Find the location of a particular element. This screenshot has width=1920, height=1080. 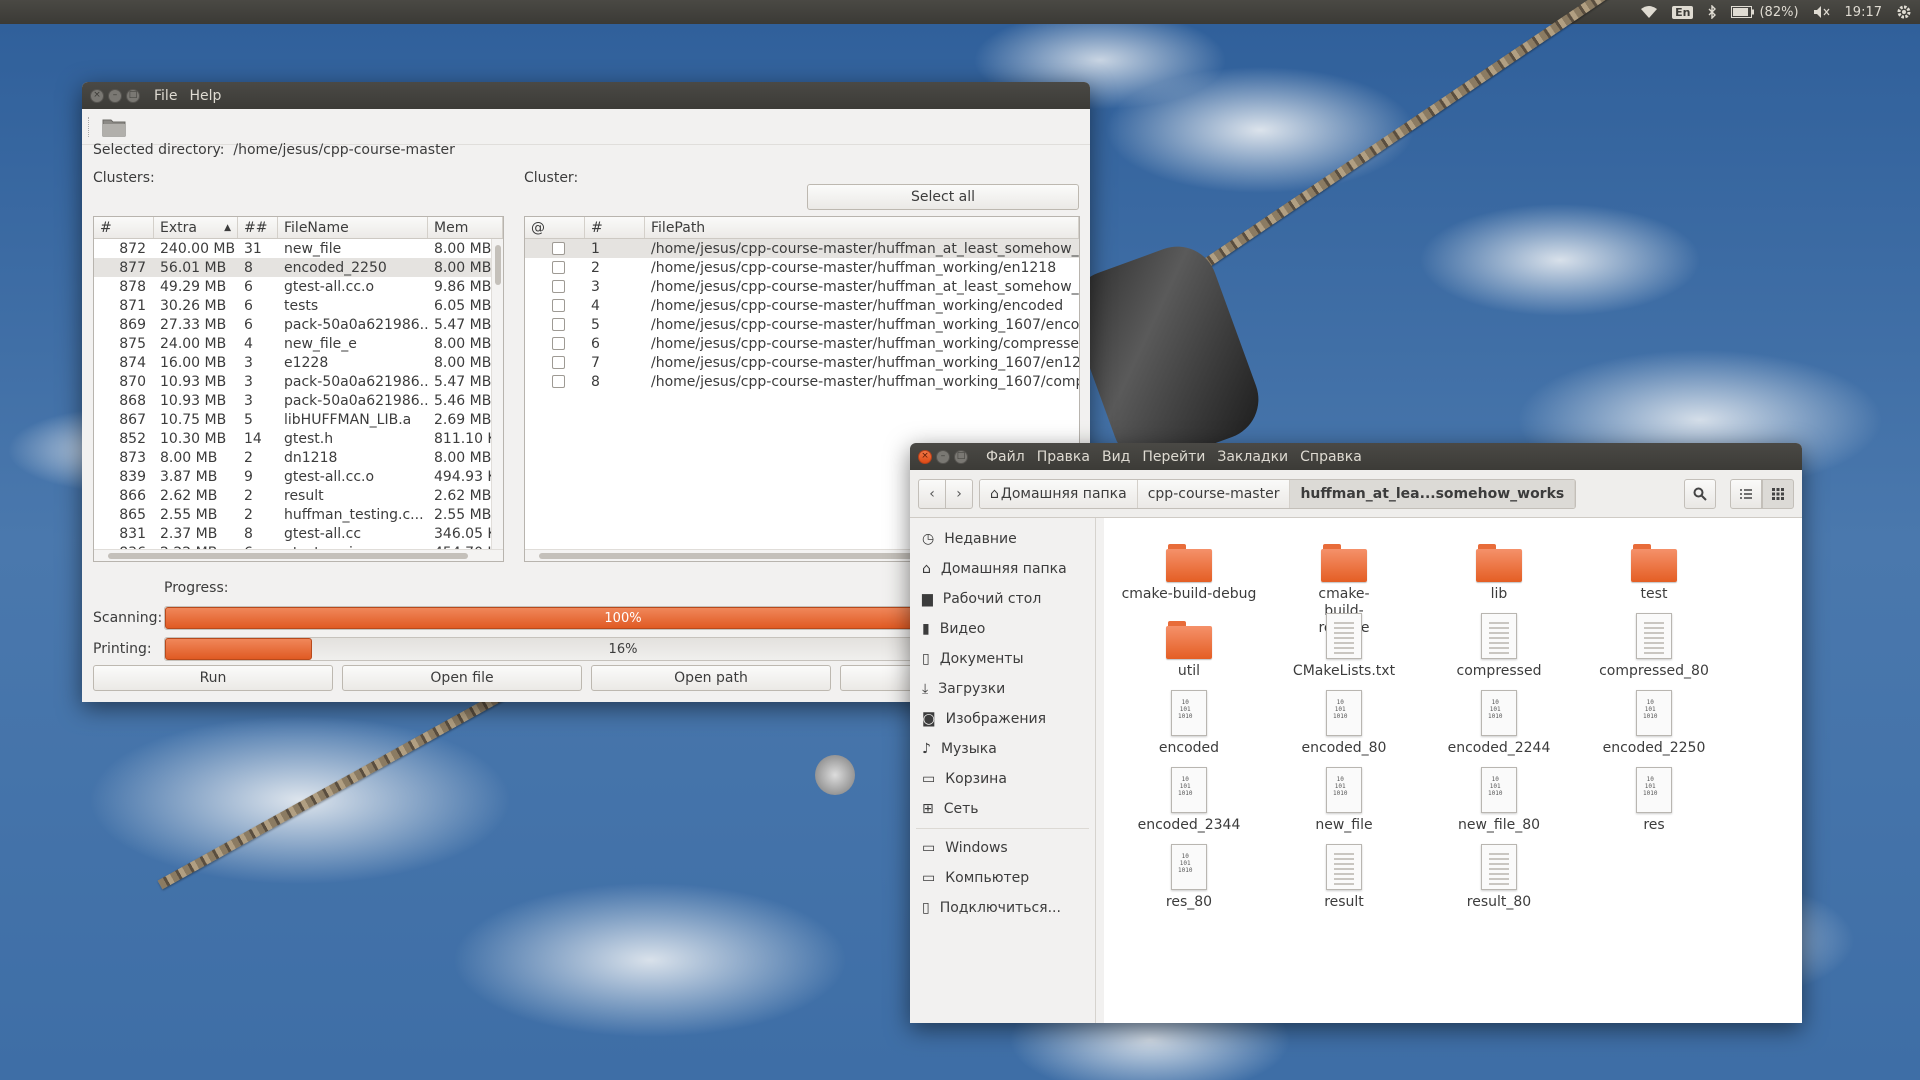

cluster-row: 831 2.37 MB 8 gtest-all.cc 346.05 KB is located at coordinates (298, 533).